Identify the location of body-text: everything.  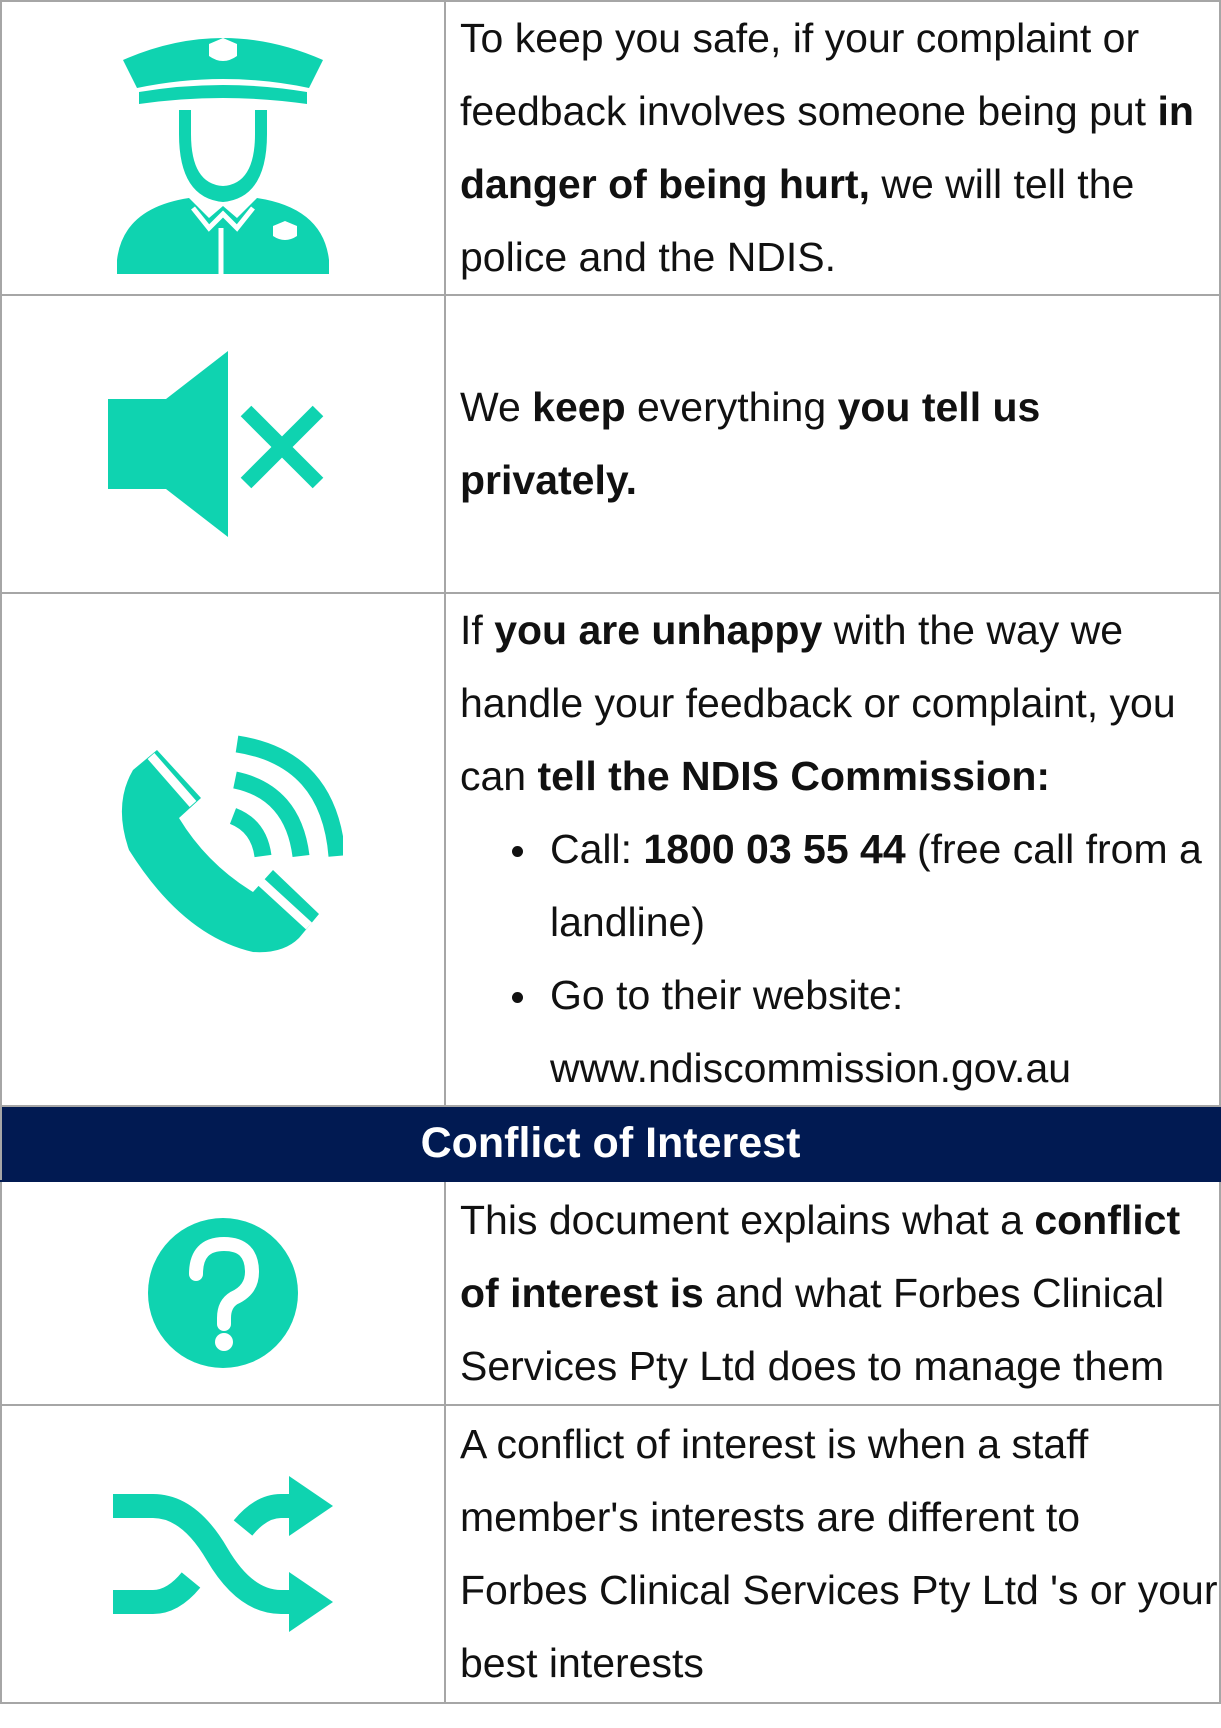
(731, 407).